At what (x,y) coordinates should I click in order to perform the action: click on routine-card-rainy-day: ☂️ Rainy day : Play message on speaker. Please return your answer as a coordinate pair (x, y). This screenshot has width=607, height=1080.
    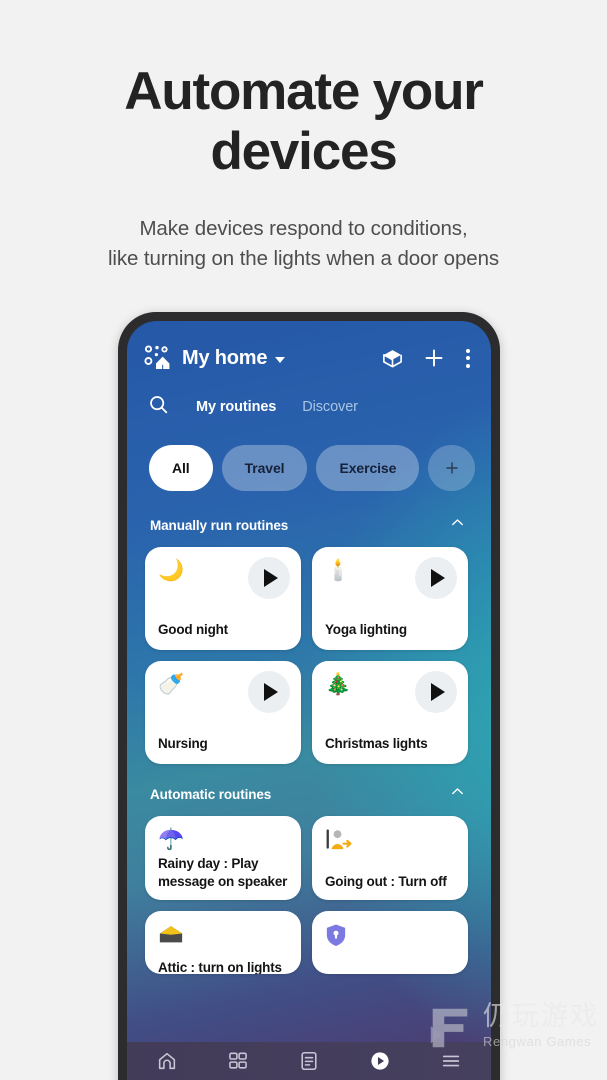
    Looking at the image, I should click on (223, 858).